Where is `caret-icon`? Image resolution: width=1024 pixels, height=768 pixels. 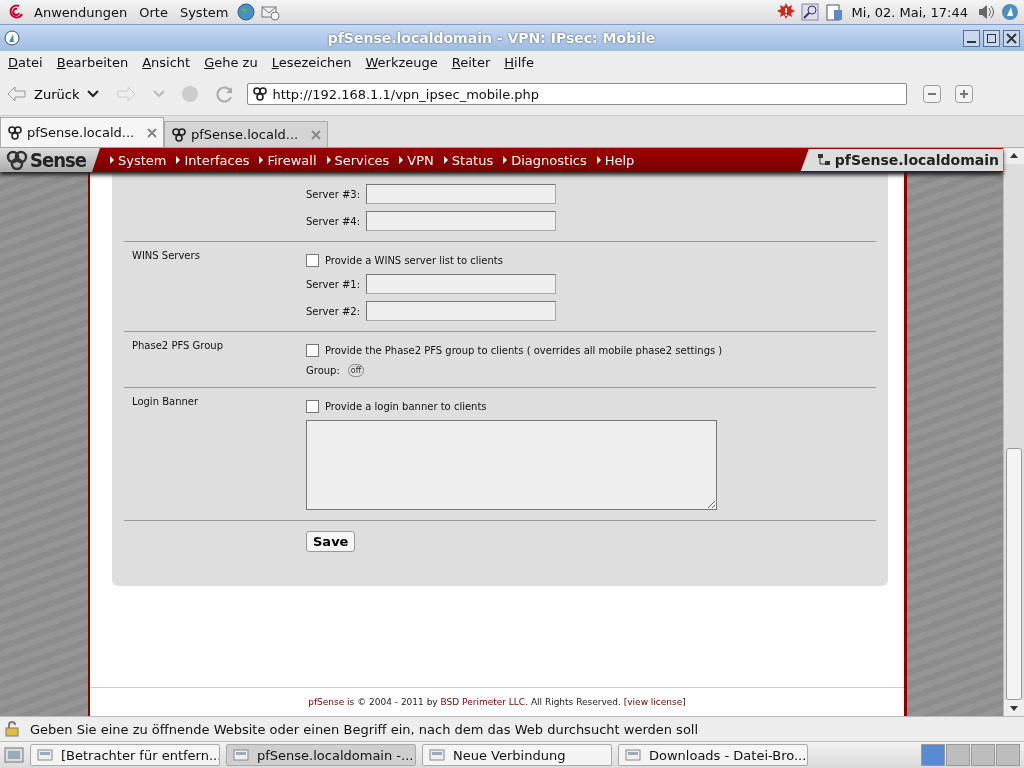
caret-icon is located at coordinates (93, 94).